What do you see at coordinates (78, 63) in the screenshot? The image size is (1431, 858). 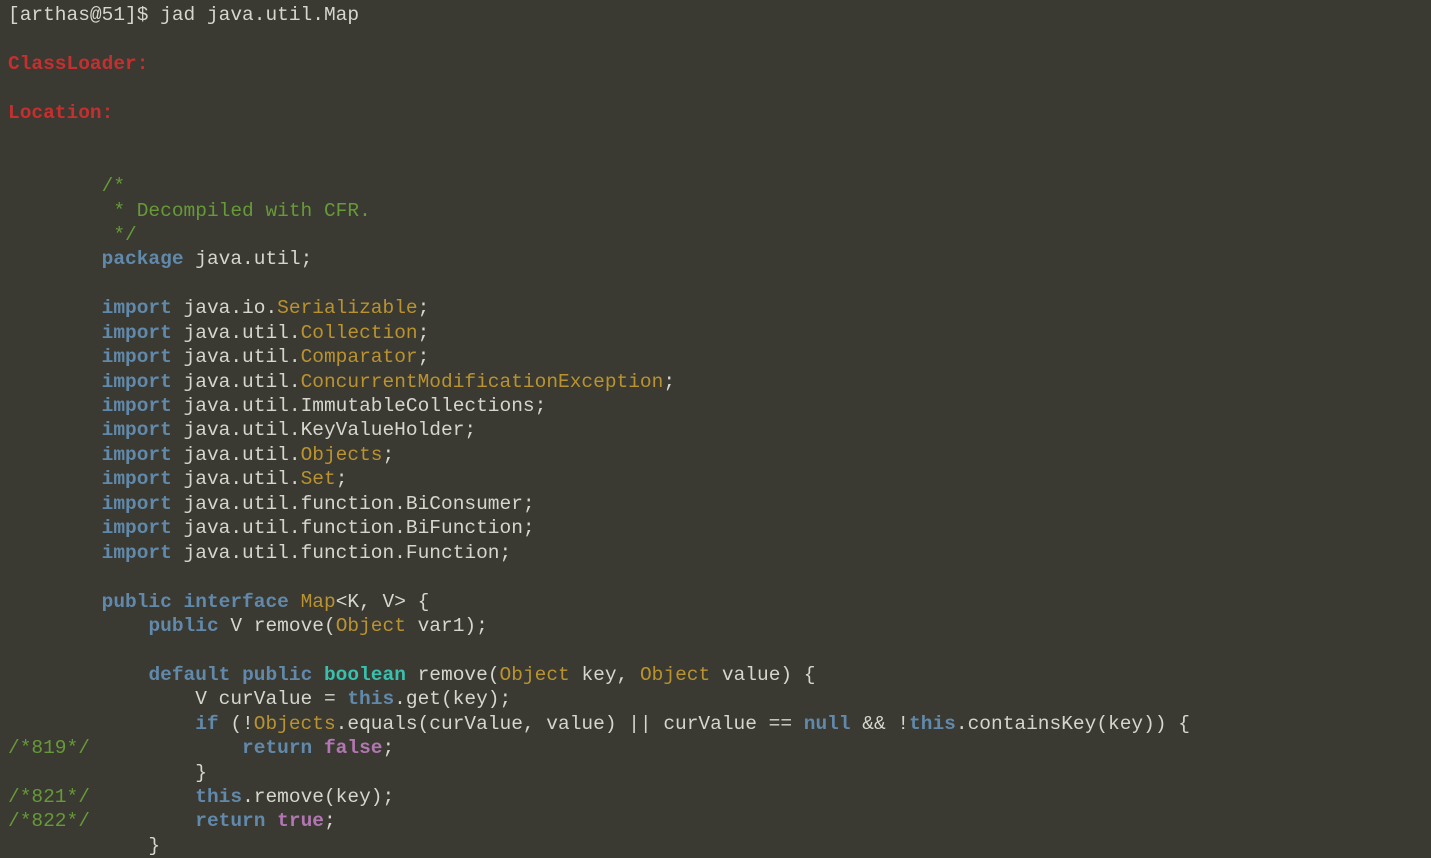 I see `code-segment-label: ClassLoader:` at bounding box center [78, 63].